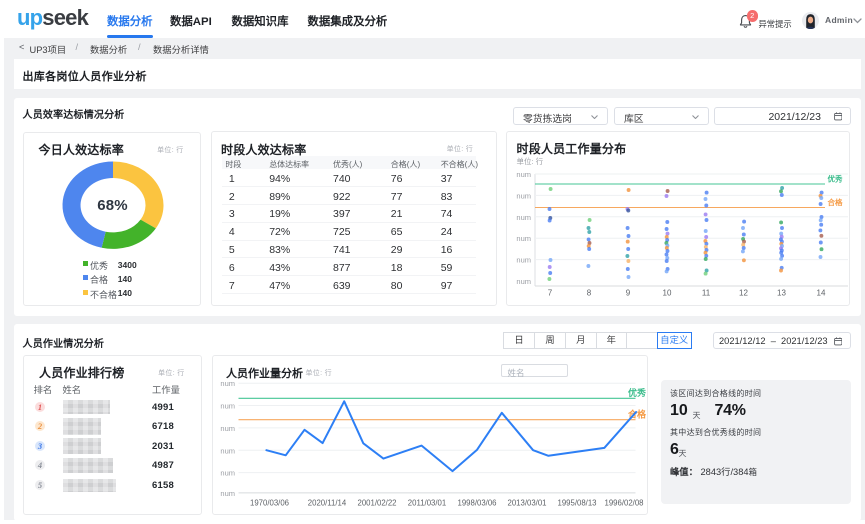  What do you see at coordinates (628, 293) in the screenshot?
I see `svg-text: 9` at bounding box center [628, 293].